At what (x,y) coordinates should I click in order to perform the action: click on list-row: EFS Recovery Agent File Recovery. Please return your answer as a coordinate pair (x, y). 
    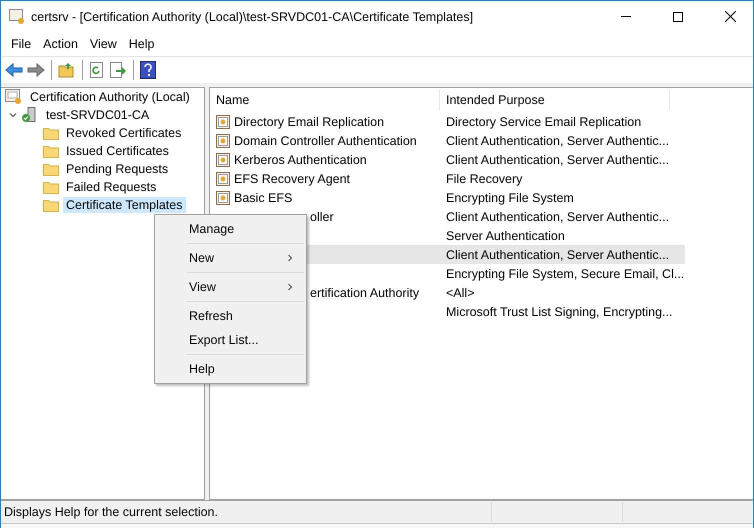
    Looking at the image, I should click on (447, 178).